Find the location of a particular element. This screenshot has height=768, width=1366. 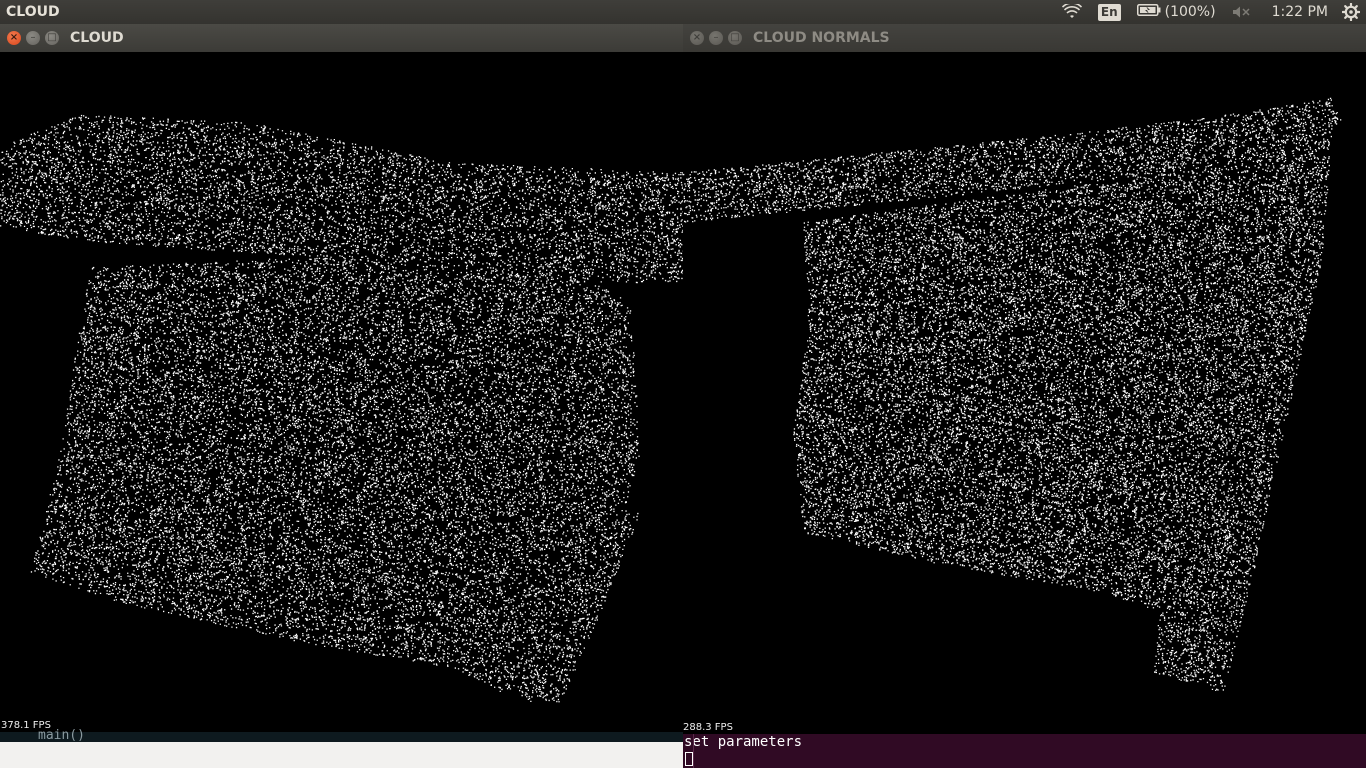

code-line: main() is located at coordinates (61, 735).